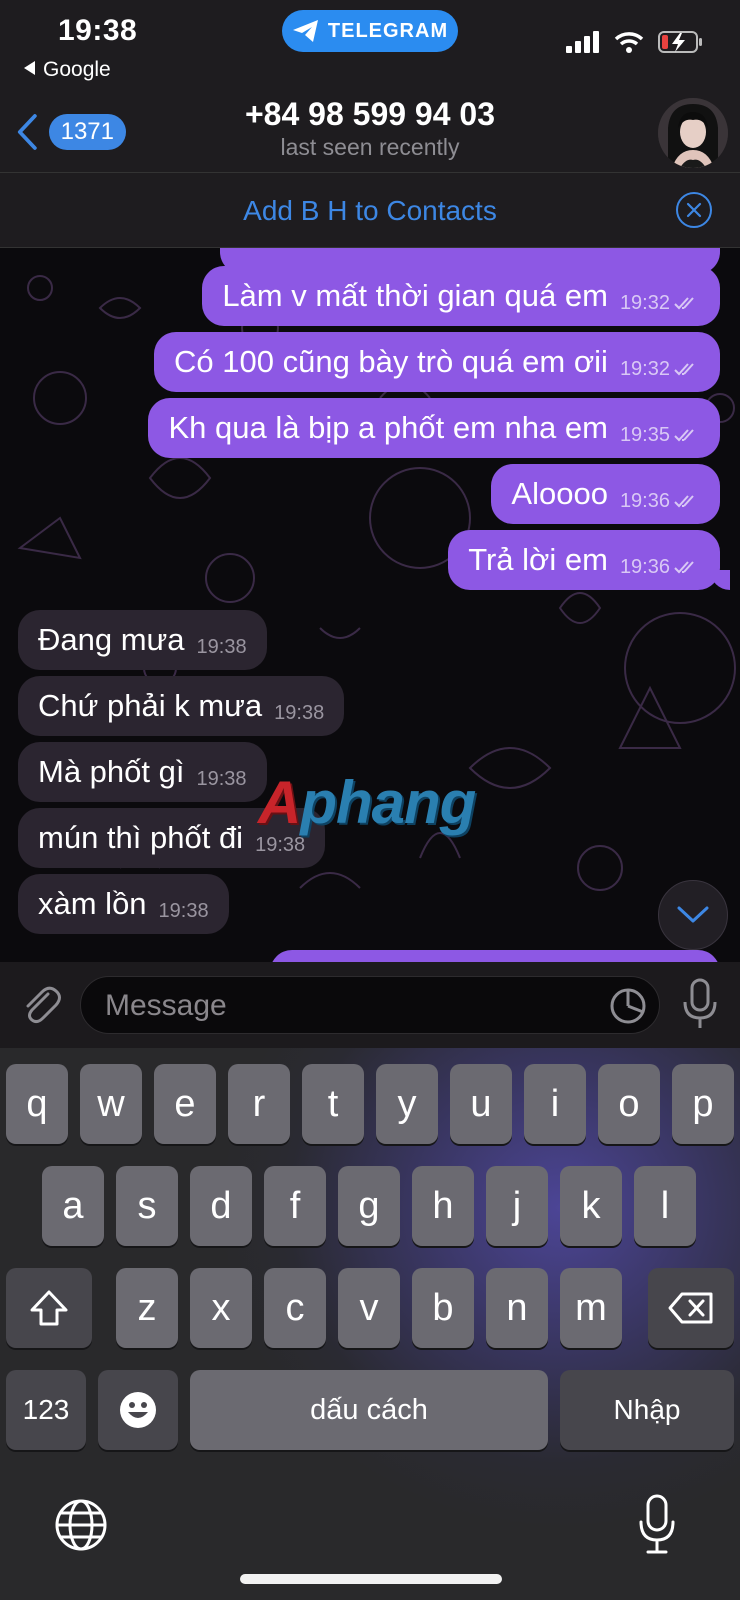 The width and height of the screenshot is (740, 1600). I want to click on chat-title: +84 98 599 94 03, so click(370, 114).